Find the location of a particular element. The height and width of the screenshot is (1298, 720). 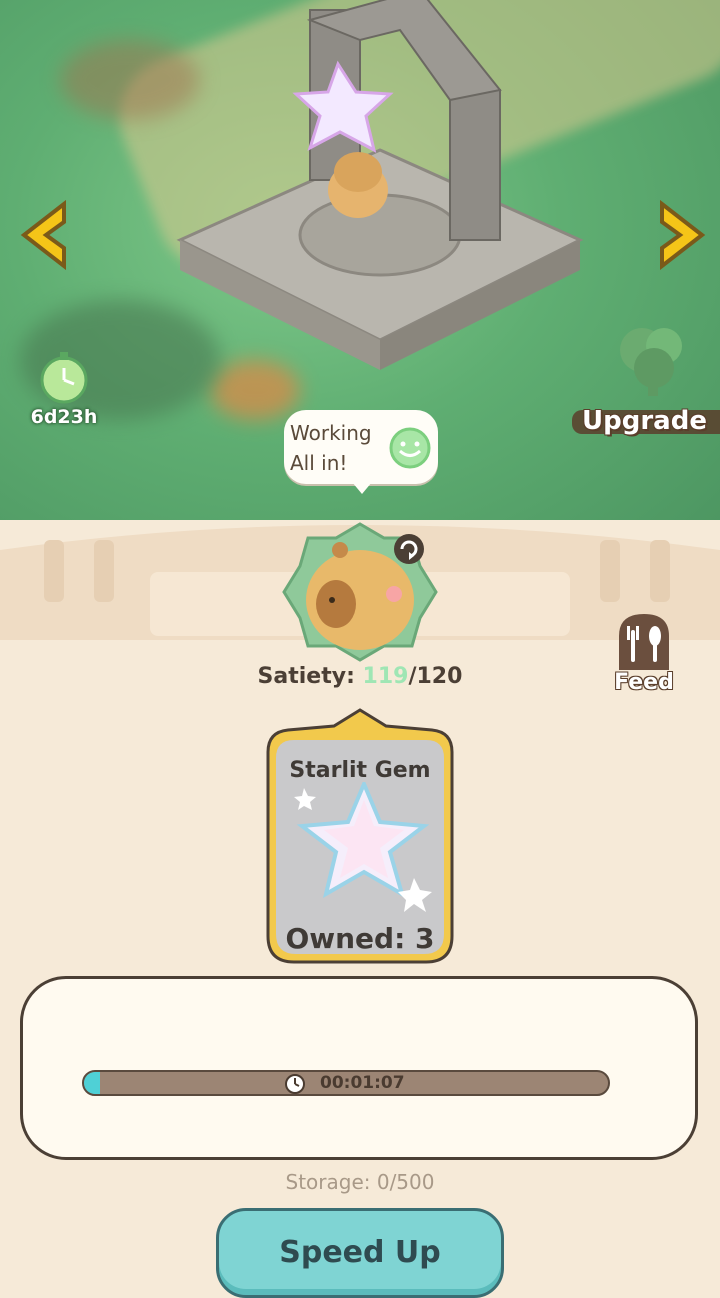

chevron-left-icon is located at coordinates (43, 235).